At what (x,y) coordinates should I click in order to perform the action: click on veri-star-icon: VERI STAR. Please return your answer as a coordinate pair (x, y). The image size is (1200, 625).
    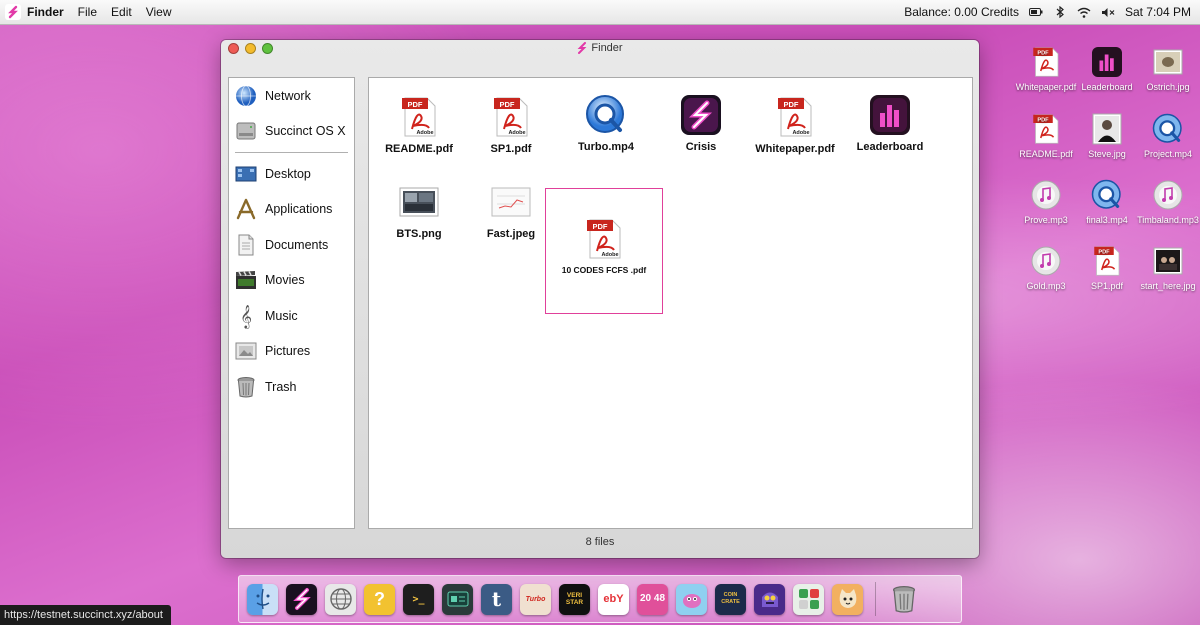
    Looking at the image, I should click on (574, 599).